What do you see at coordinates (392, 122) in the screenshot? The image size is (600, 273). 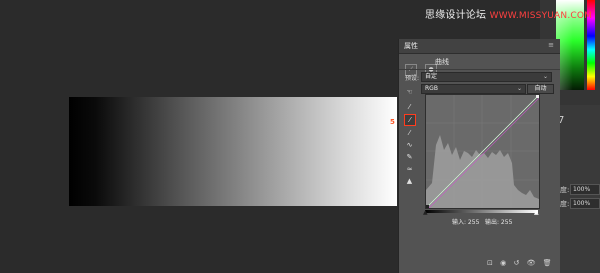 I see `step-marker: 5` at bounding box center [392, 122].